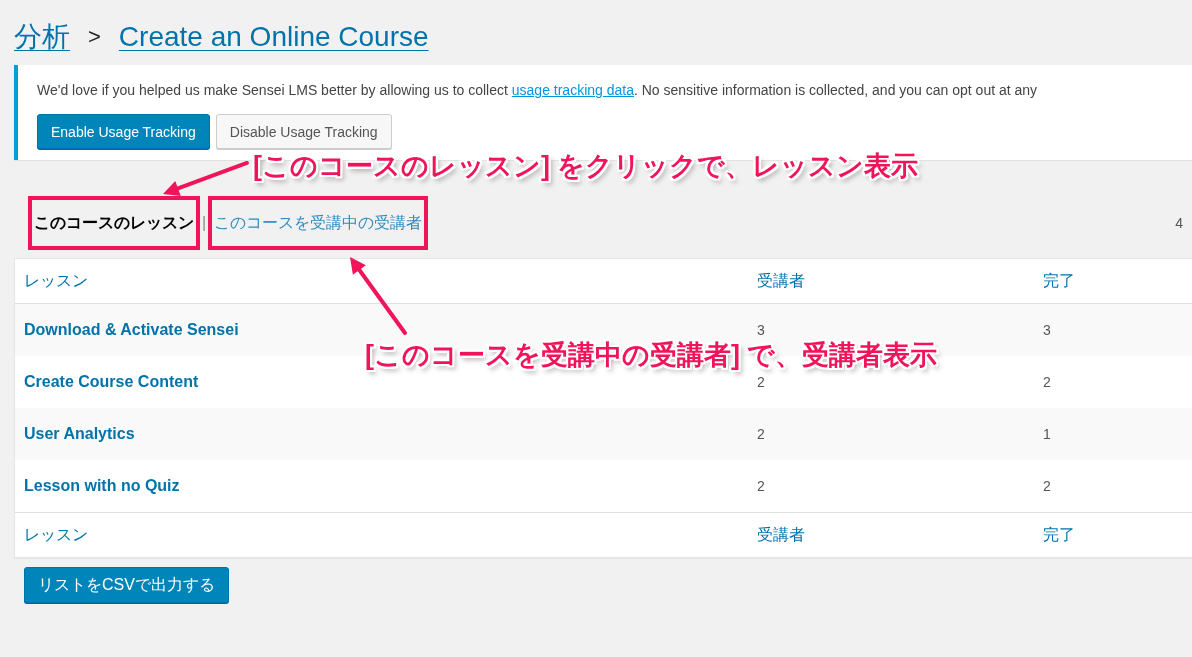 The image size is (1192, 657). Describe the element at coordinates (75, 434) in the screenshot. I see `lesson-link: User Analytics` at that location.